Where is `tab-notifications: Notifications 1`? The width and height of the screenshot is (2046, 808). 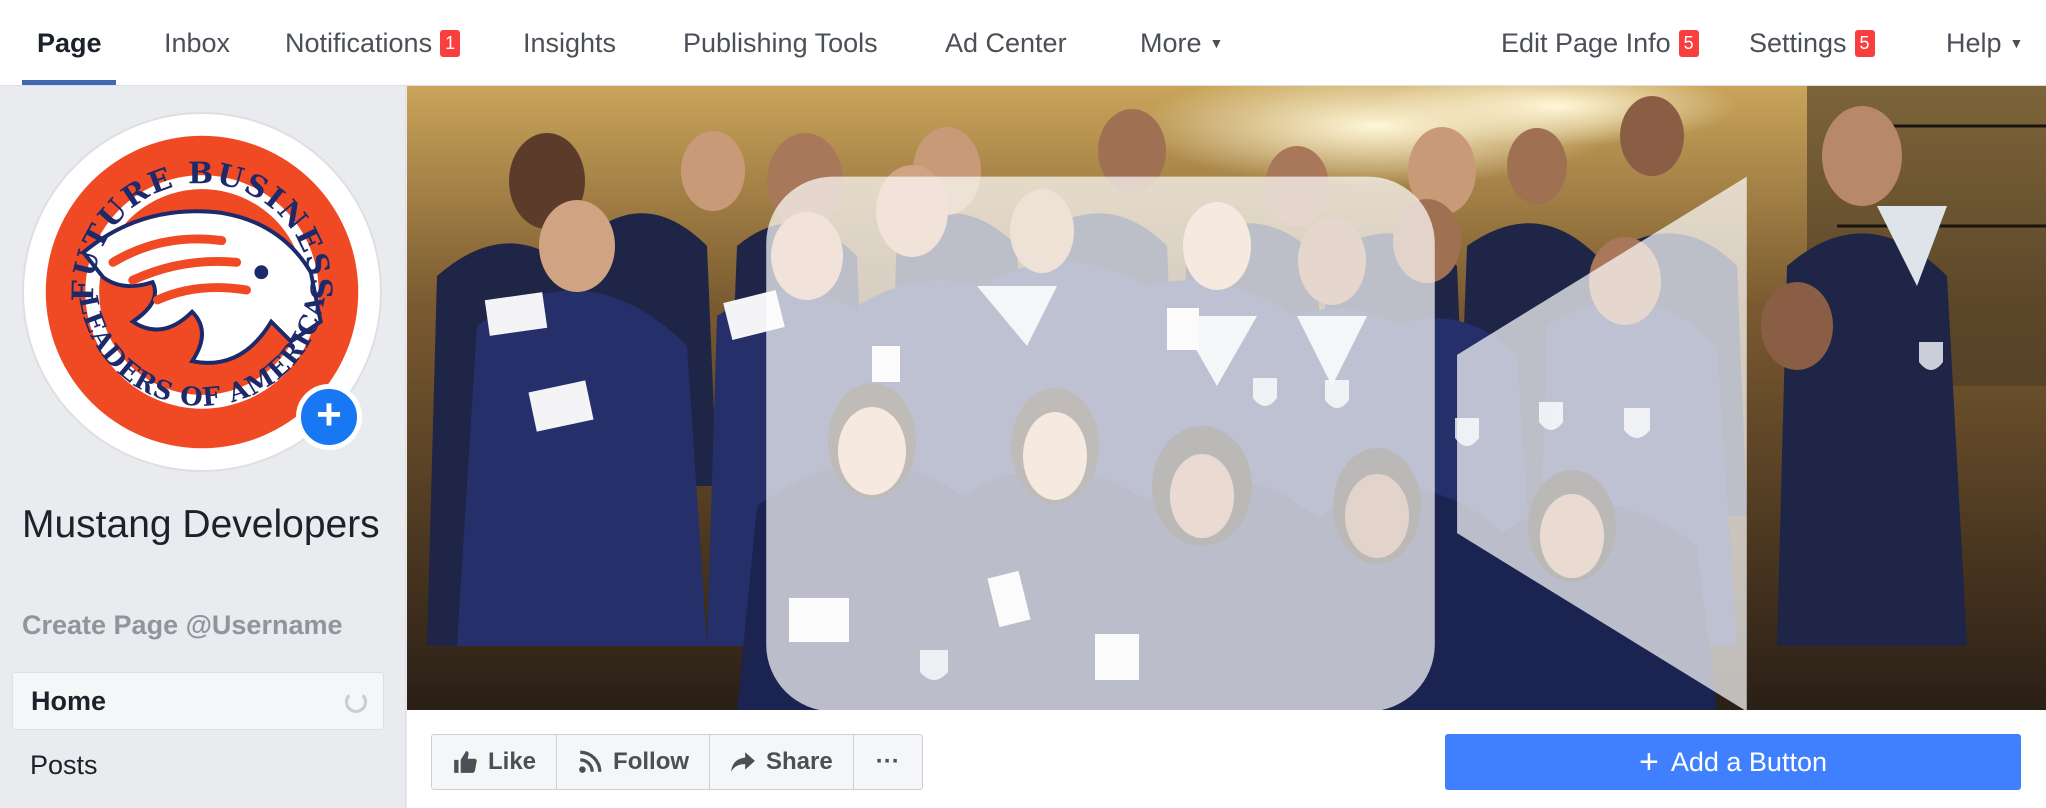 tab-notifications: Notifications 1 is located at coordinates (373, 43).